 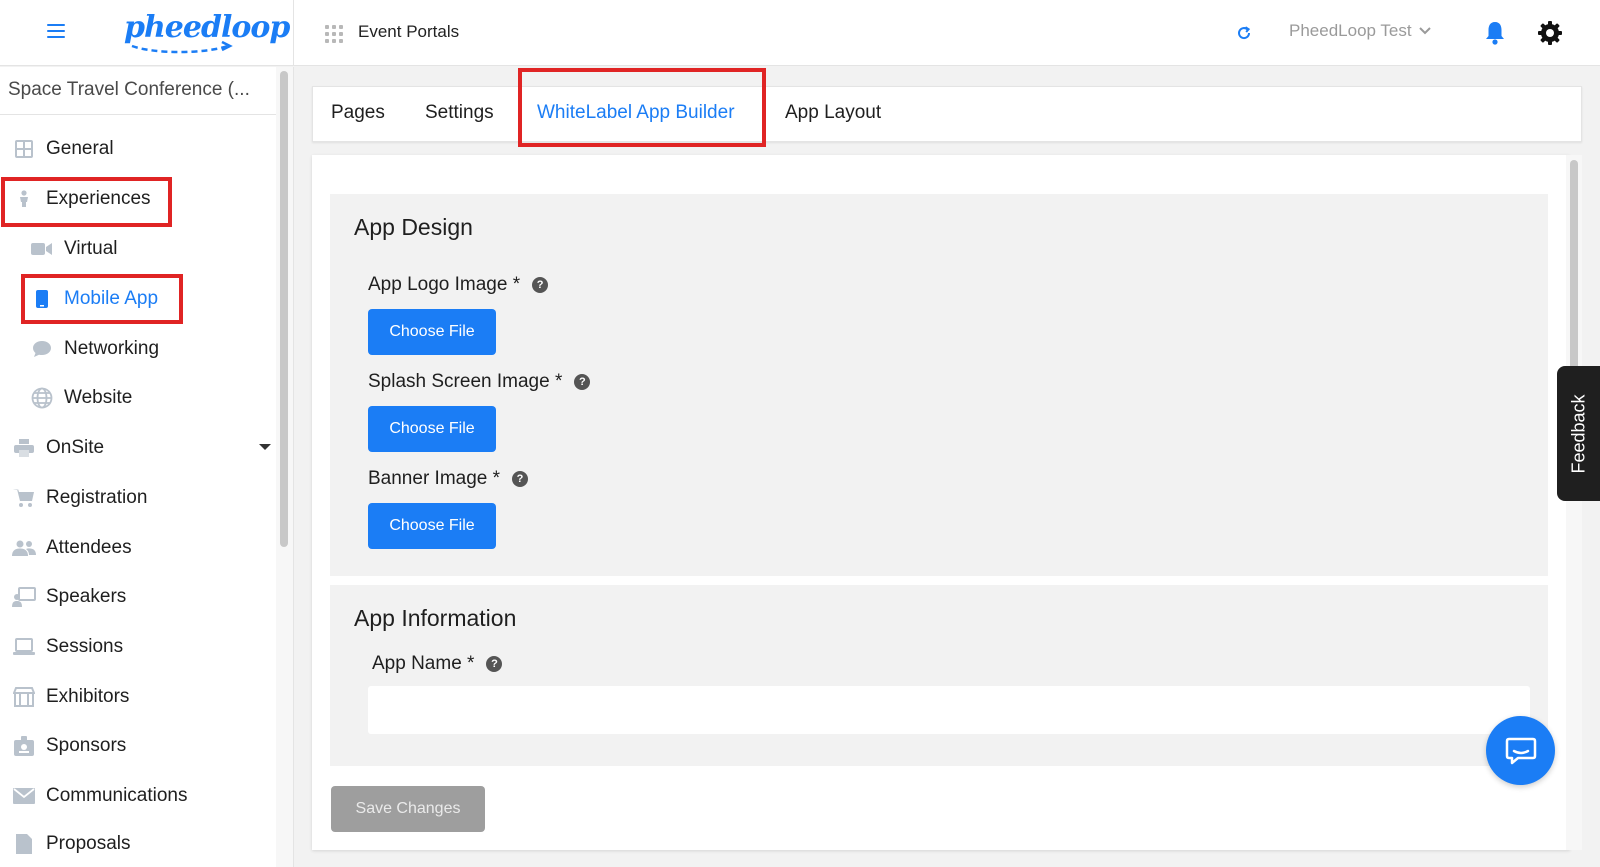 I want to click on sidebar-item-label: Networking, so click(x=112, y=348).